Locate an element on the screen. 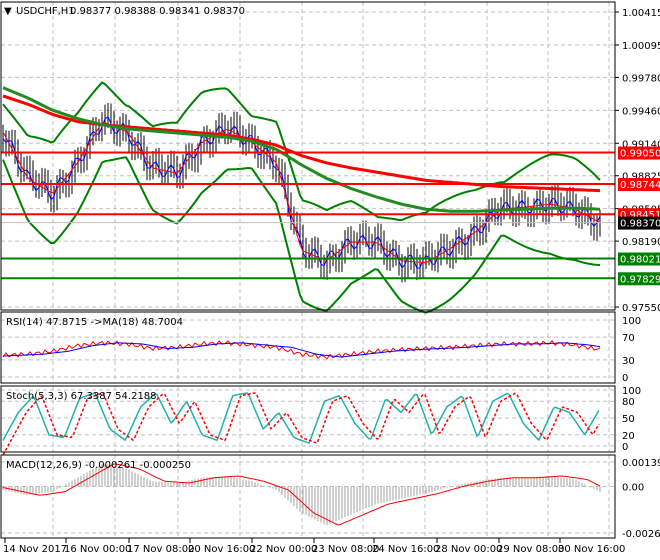  indicator-tick-label: 30 is located at coordinates (628, 361).